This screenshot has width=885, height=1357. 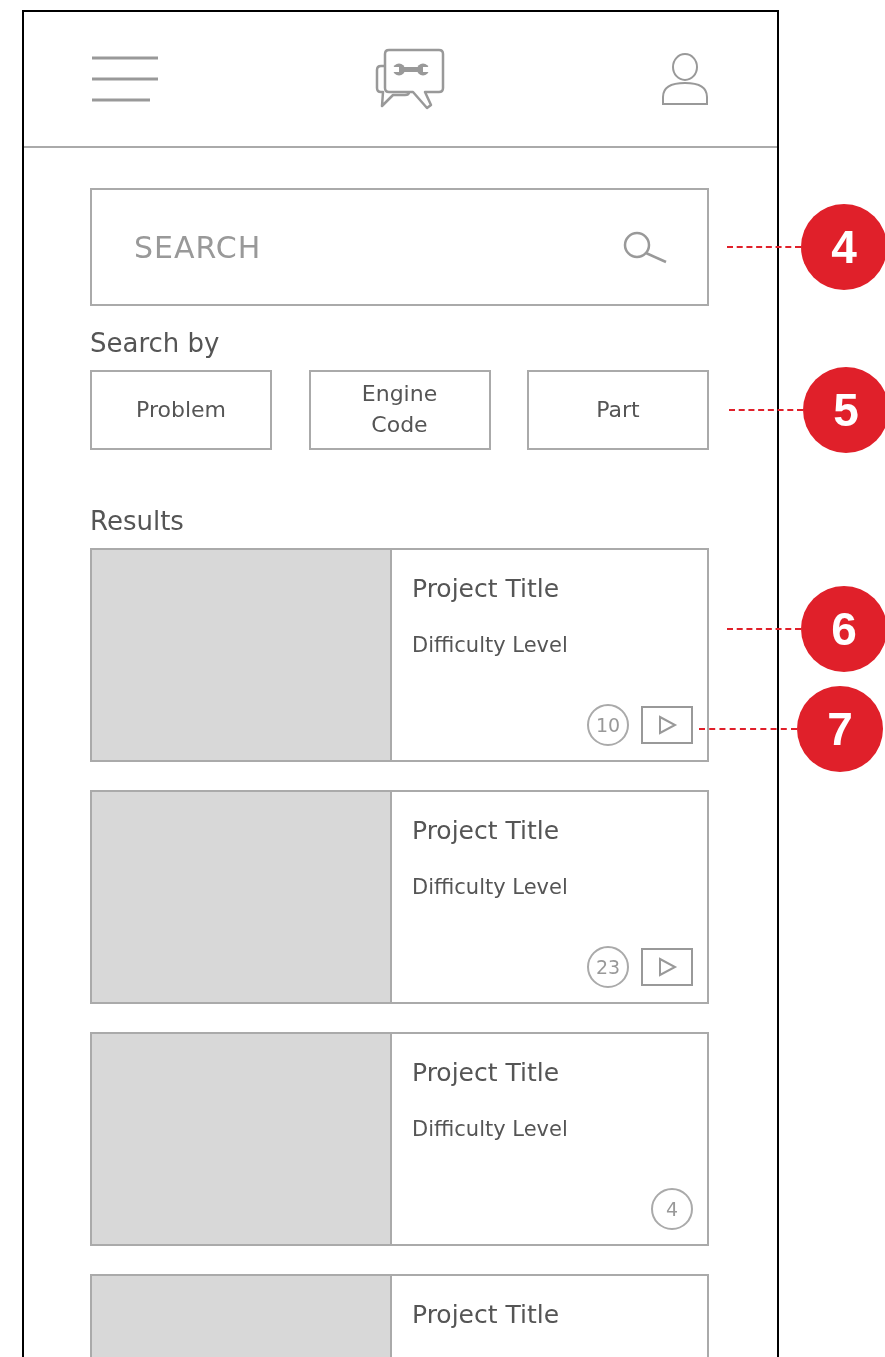 I want to click on callout-number: 5, so click(x=844, y=410).